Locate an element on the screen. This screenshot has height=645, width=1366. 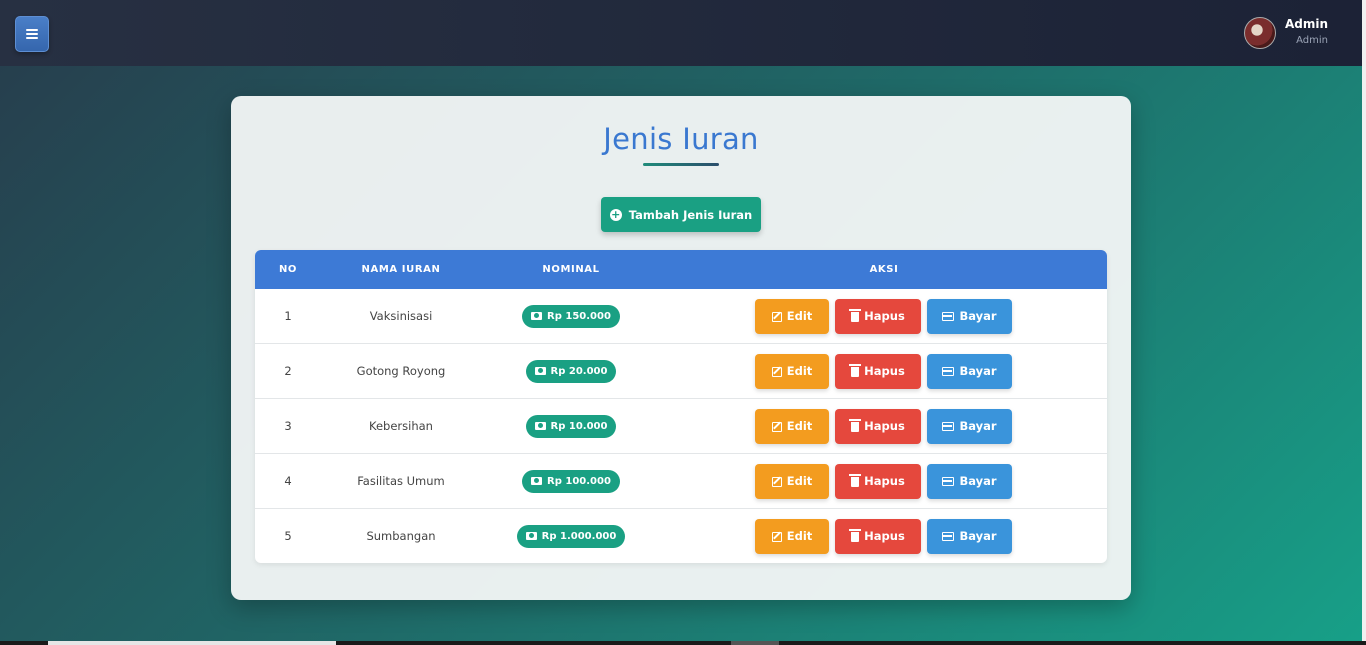
column-header-nama: NAMA IURAN is located at coordinates (401, 269).